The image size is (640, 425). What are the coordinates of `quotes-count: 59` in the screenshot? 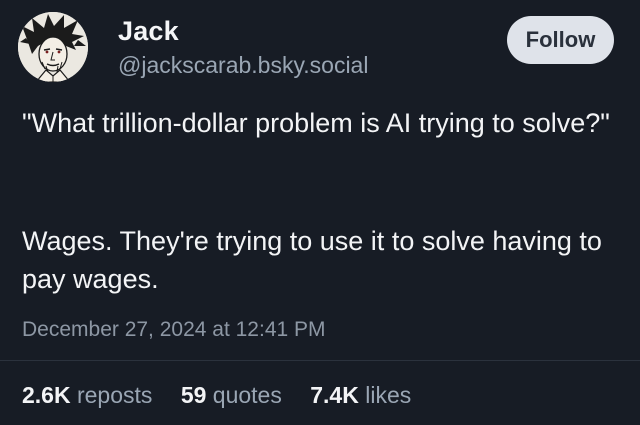 It's located at (193, 395).